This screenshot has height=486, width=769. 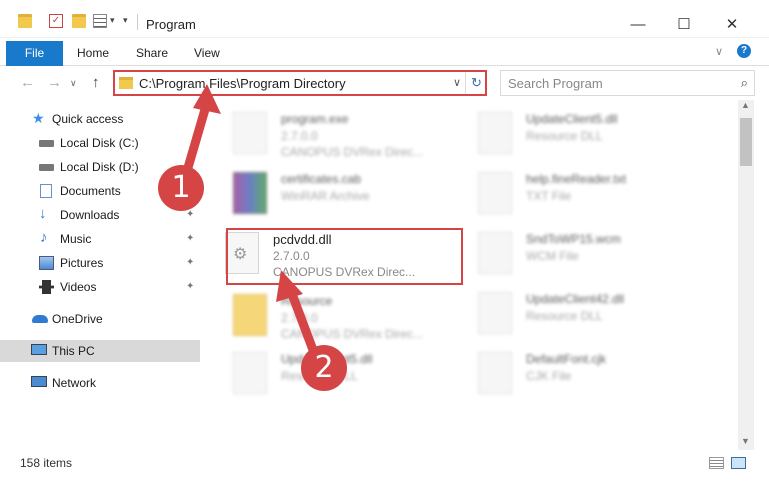 I want to click on step-2-badge: 2, so click(x=324, y=368).